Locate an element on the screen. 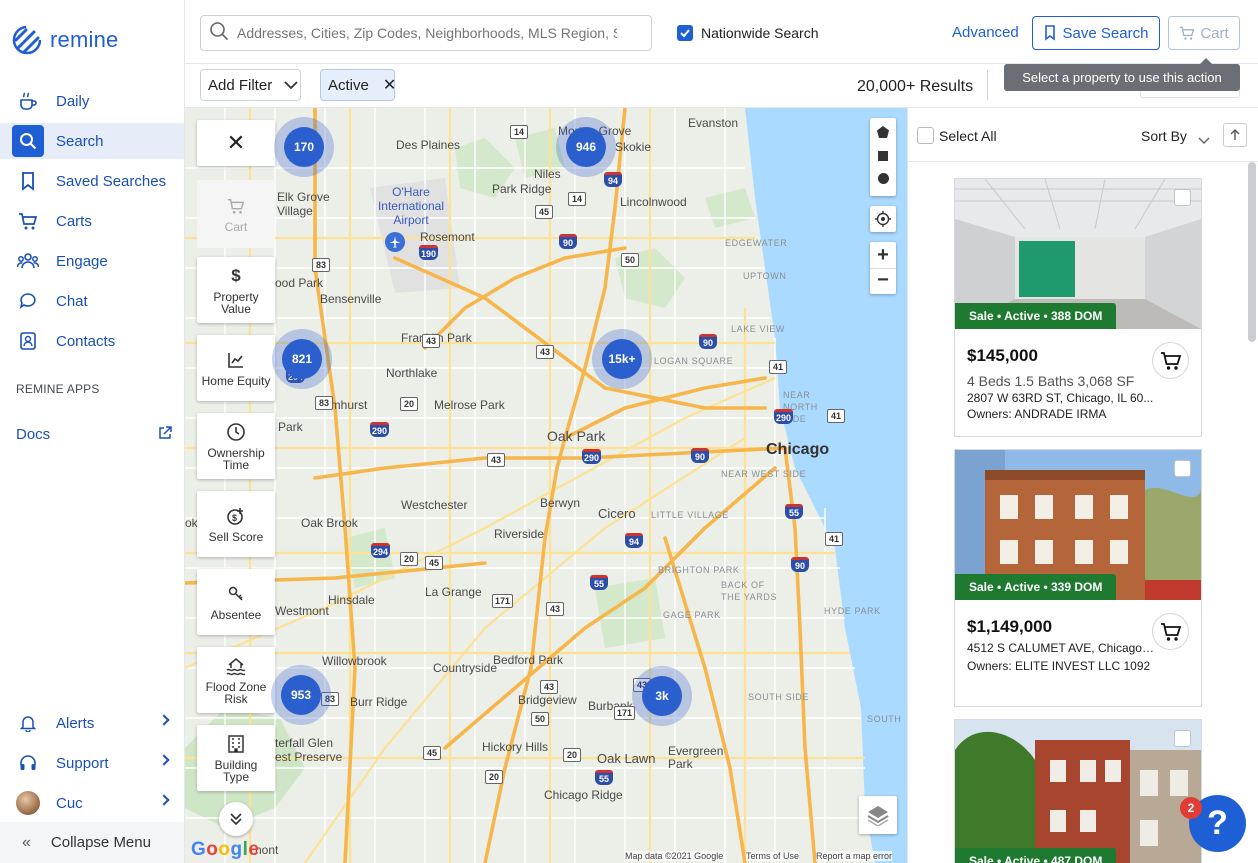 This screenshot has width=1258, height=863. nav-search: Search is located at coordinates (92, 141).